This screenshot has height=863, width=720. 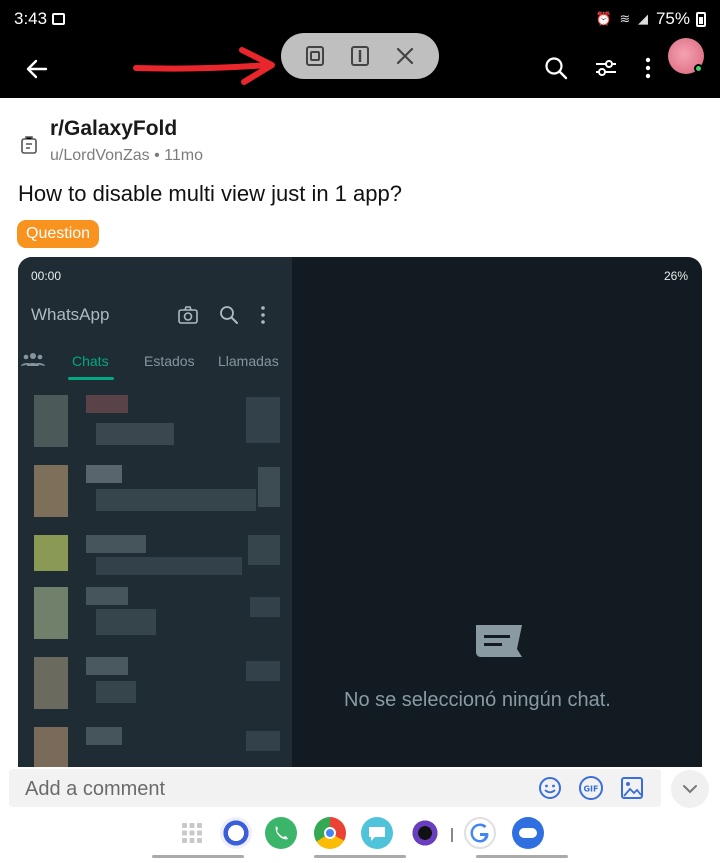 What do you see at coordinates (522, 856) in the screenshot?
I see `nav-handle-right` at bounding box center [522, 856].